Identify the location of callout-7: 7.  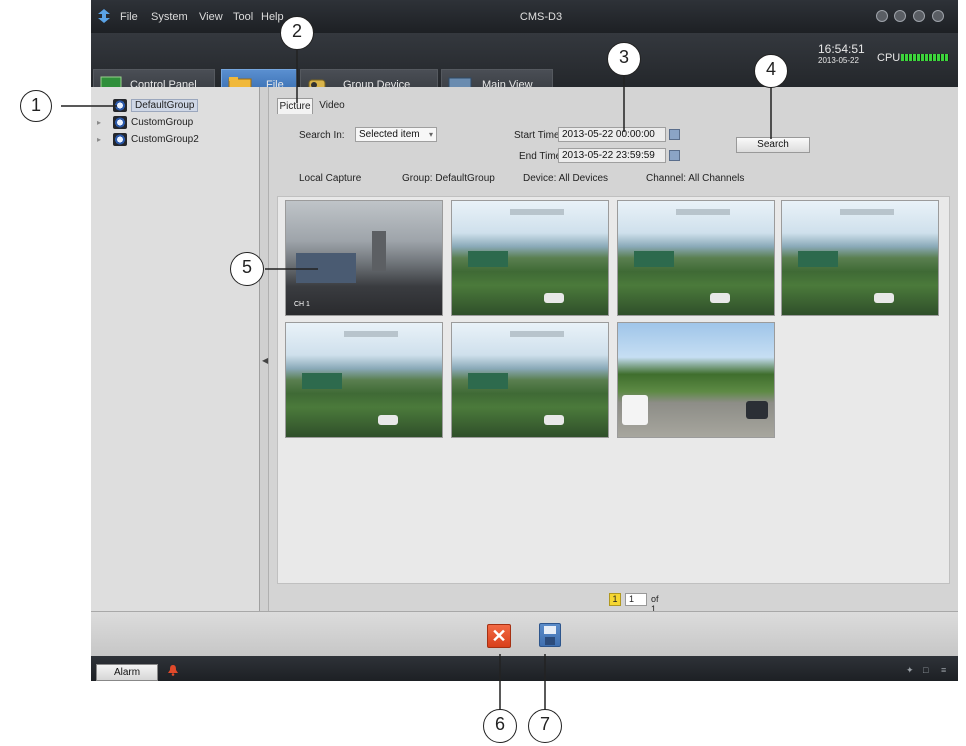
(545, 726).